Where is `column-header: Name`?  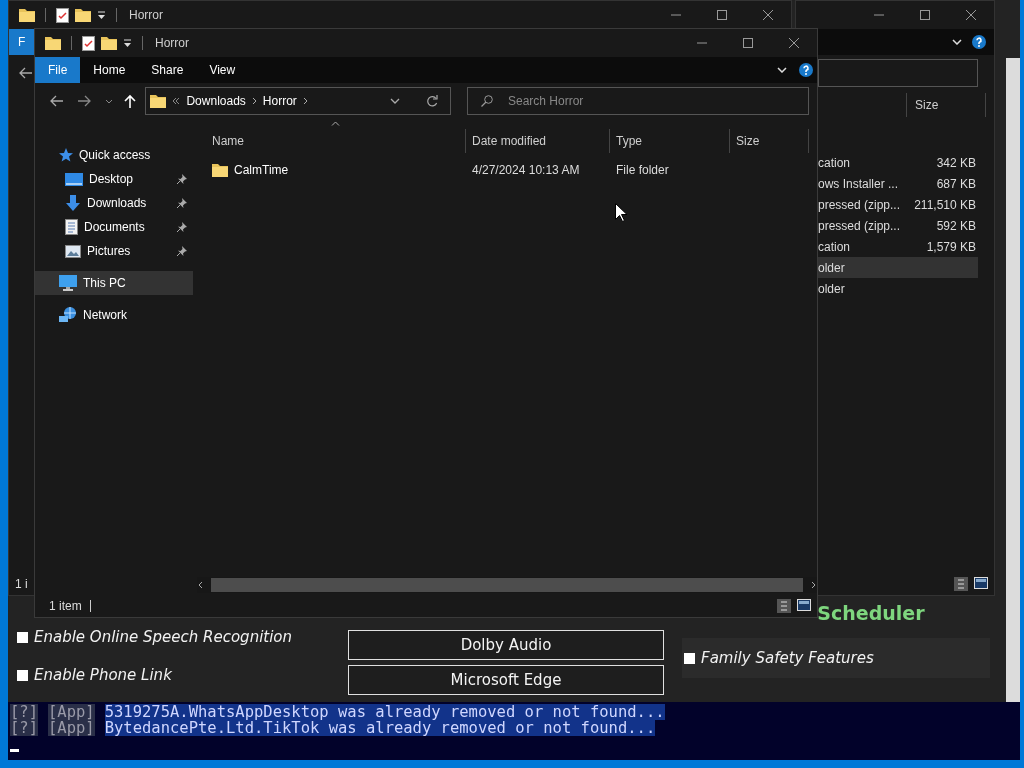
column-header: Name is located at coordinates (329, 141).